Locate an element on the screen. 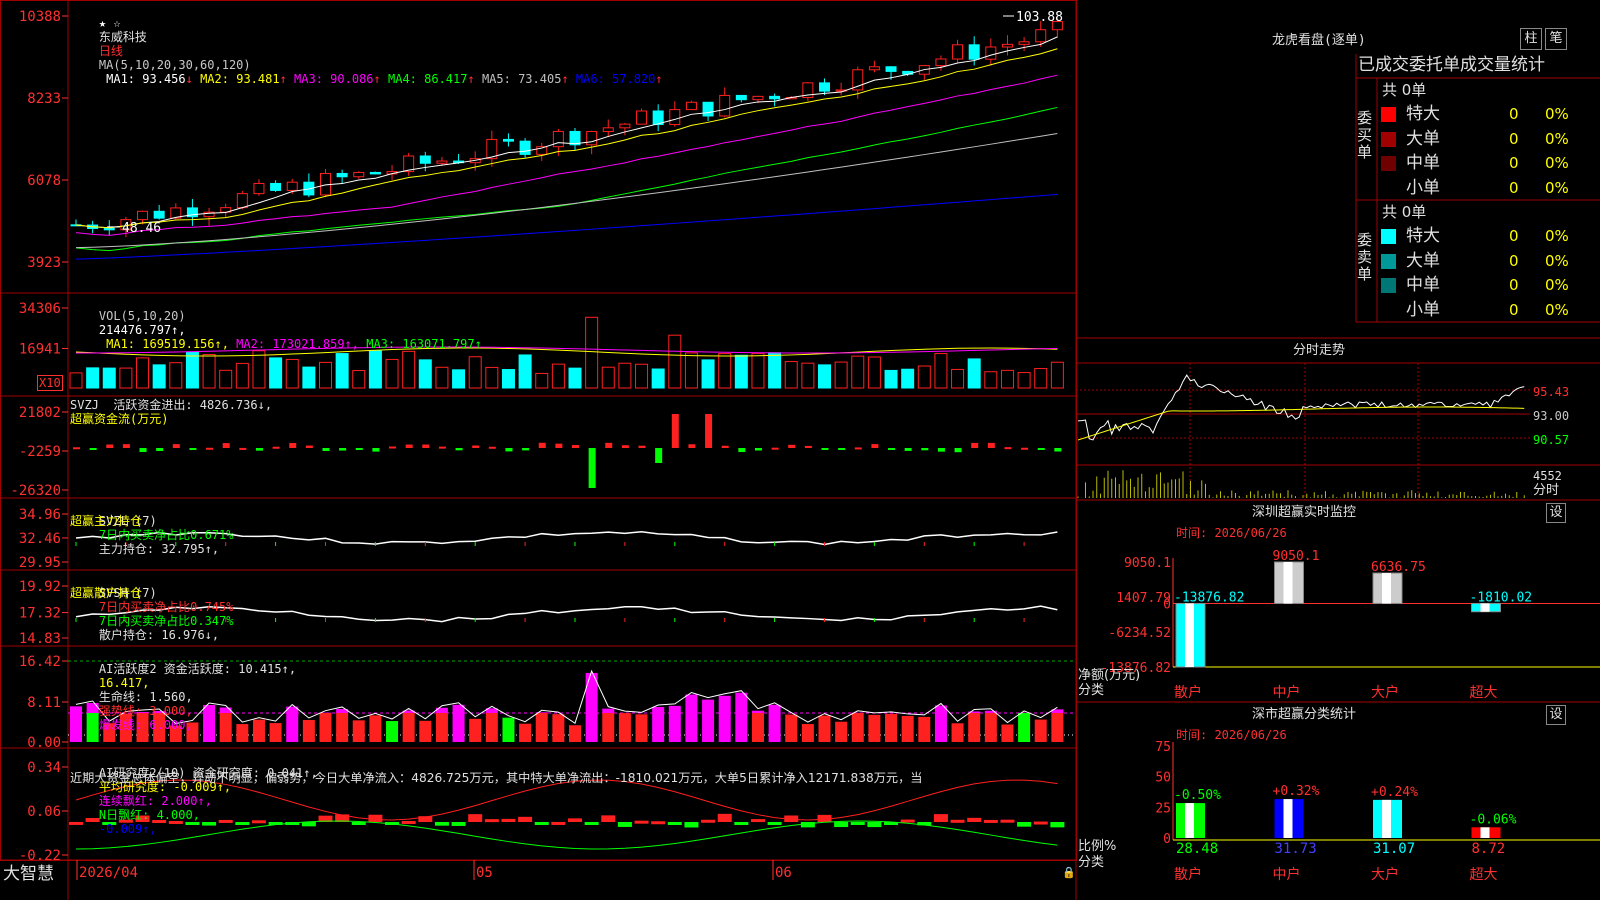  svzl-part2: 主力持仓: 32.795↑, is located at coordinates (159, 549).